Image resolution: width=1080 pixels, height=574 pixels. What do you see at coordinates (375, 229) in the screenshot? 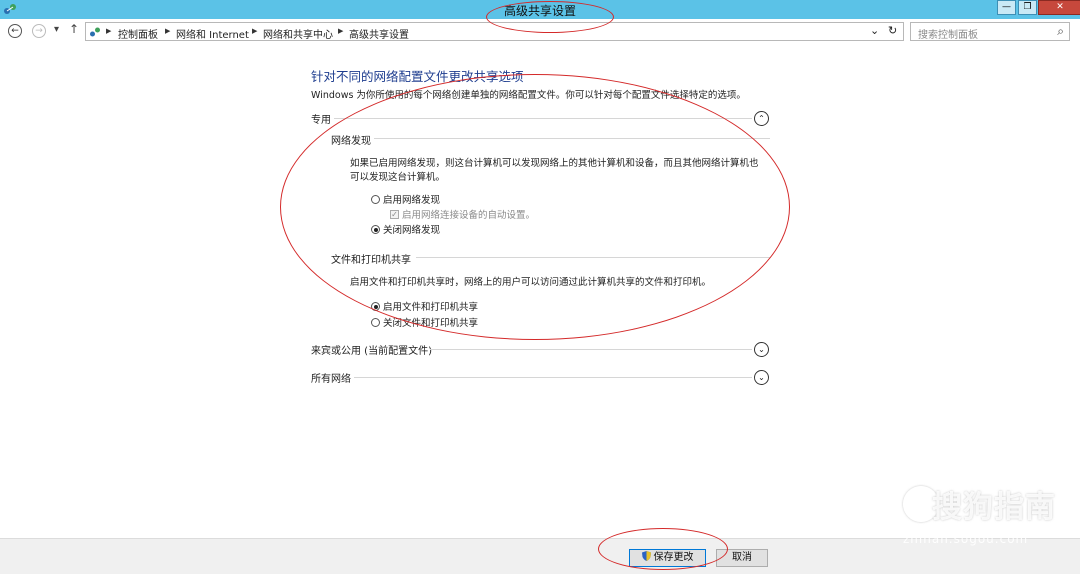
I see `radio-disable-network-discovery` at bounding box center [375, 229].